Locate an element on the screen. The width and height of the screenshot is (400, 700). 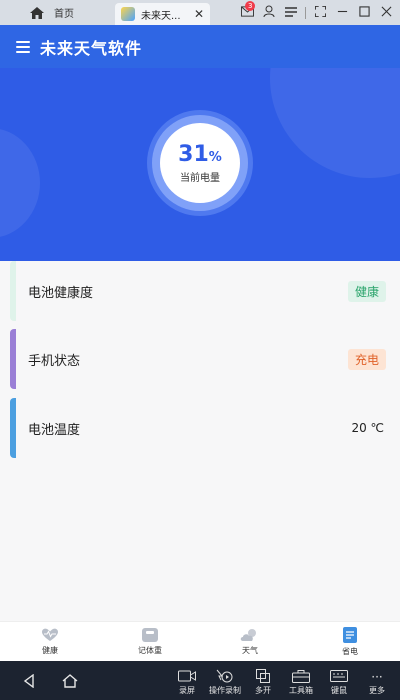
row-battery-health: 电池健康度 健康 is located at coordinates (205, 291).